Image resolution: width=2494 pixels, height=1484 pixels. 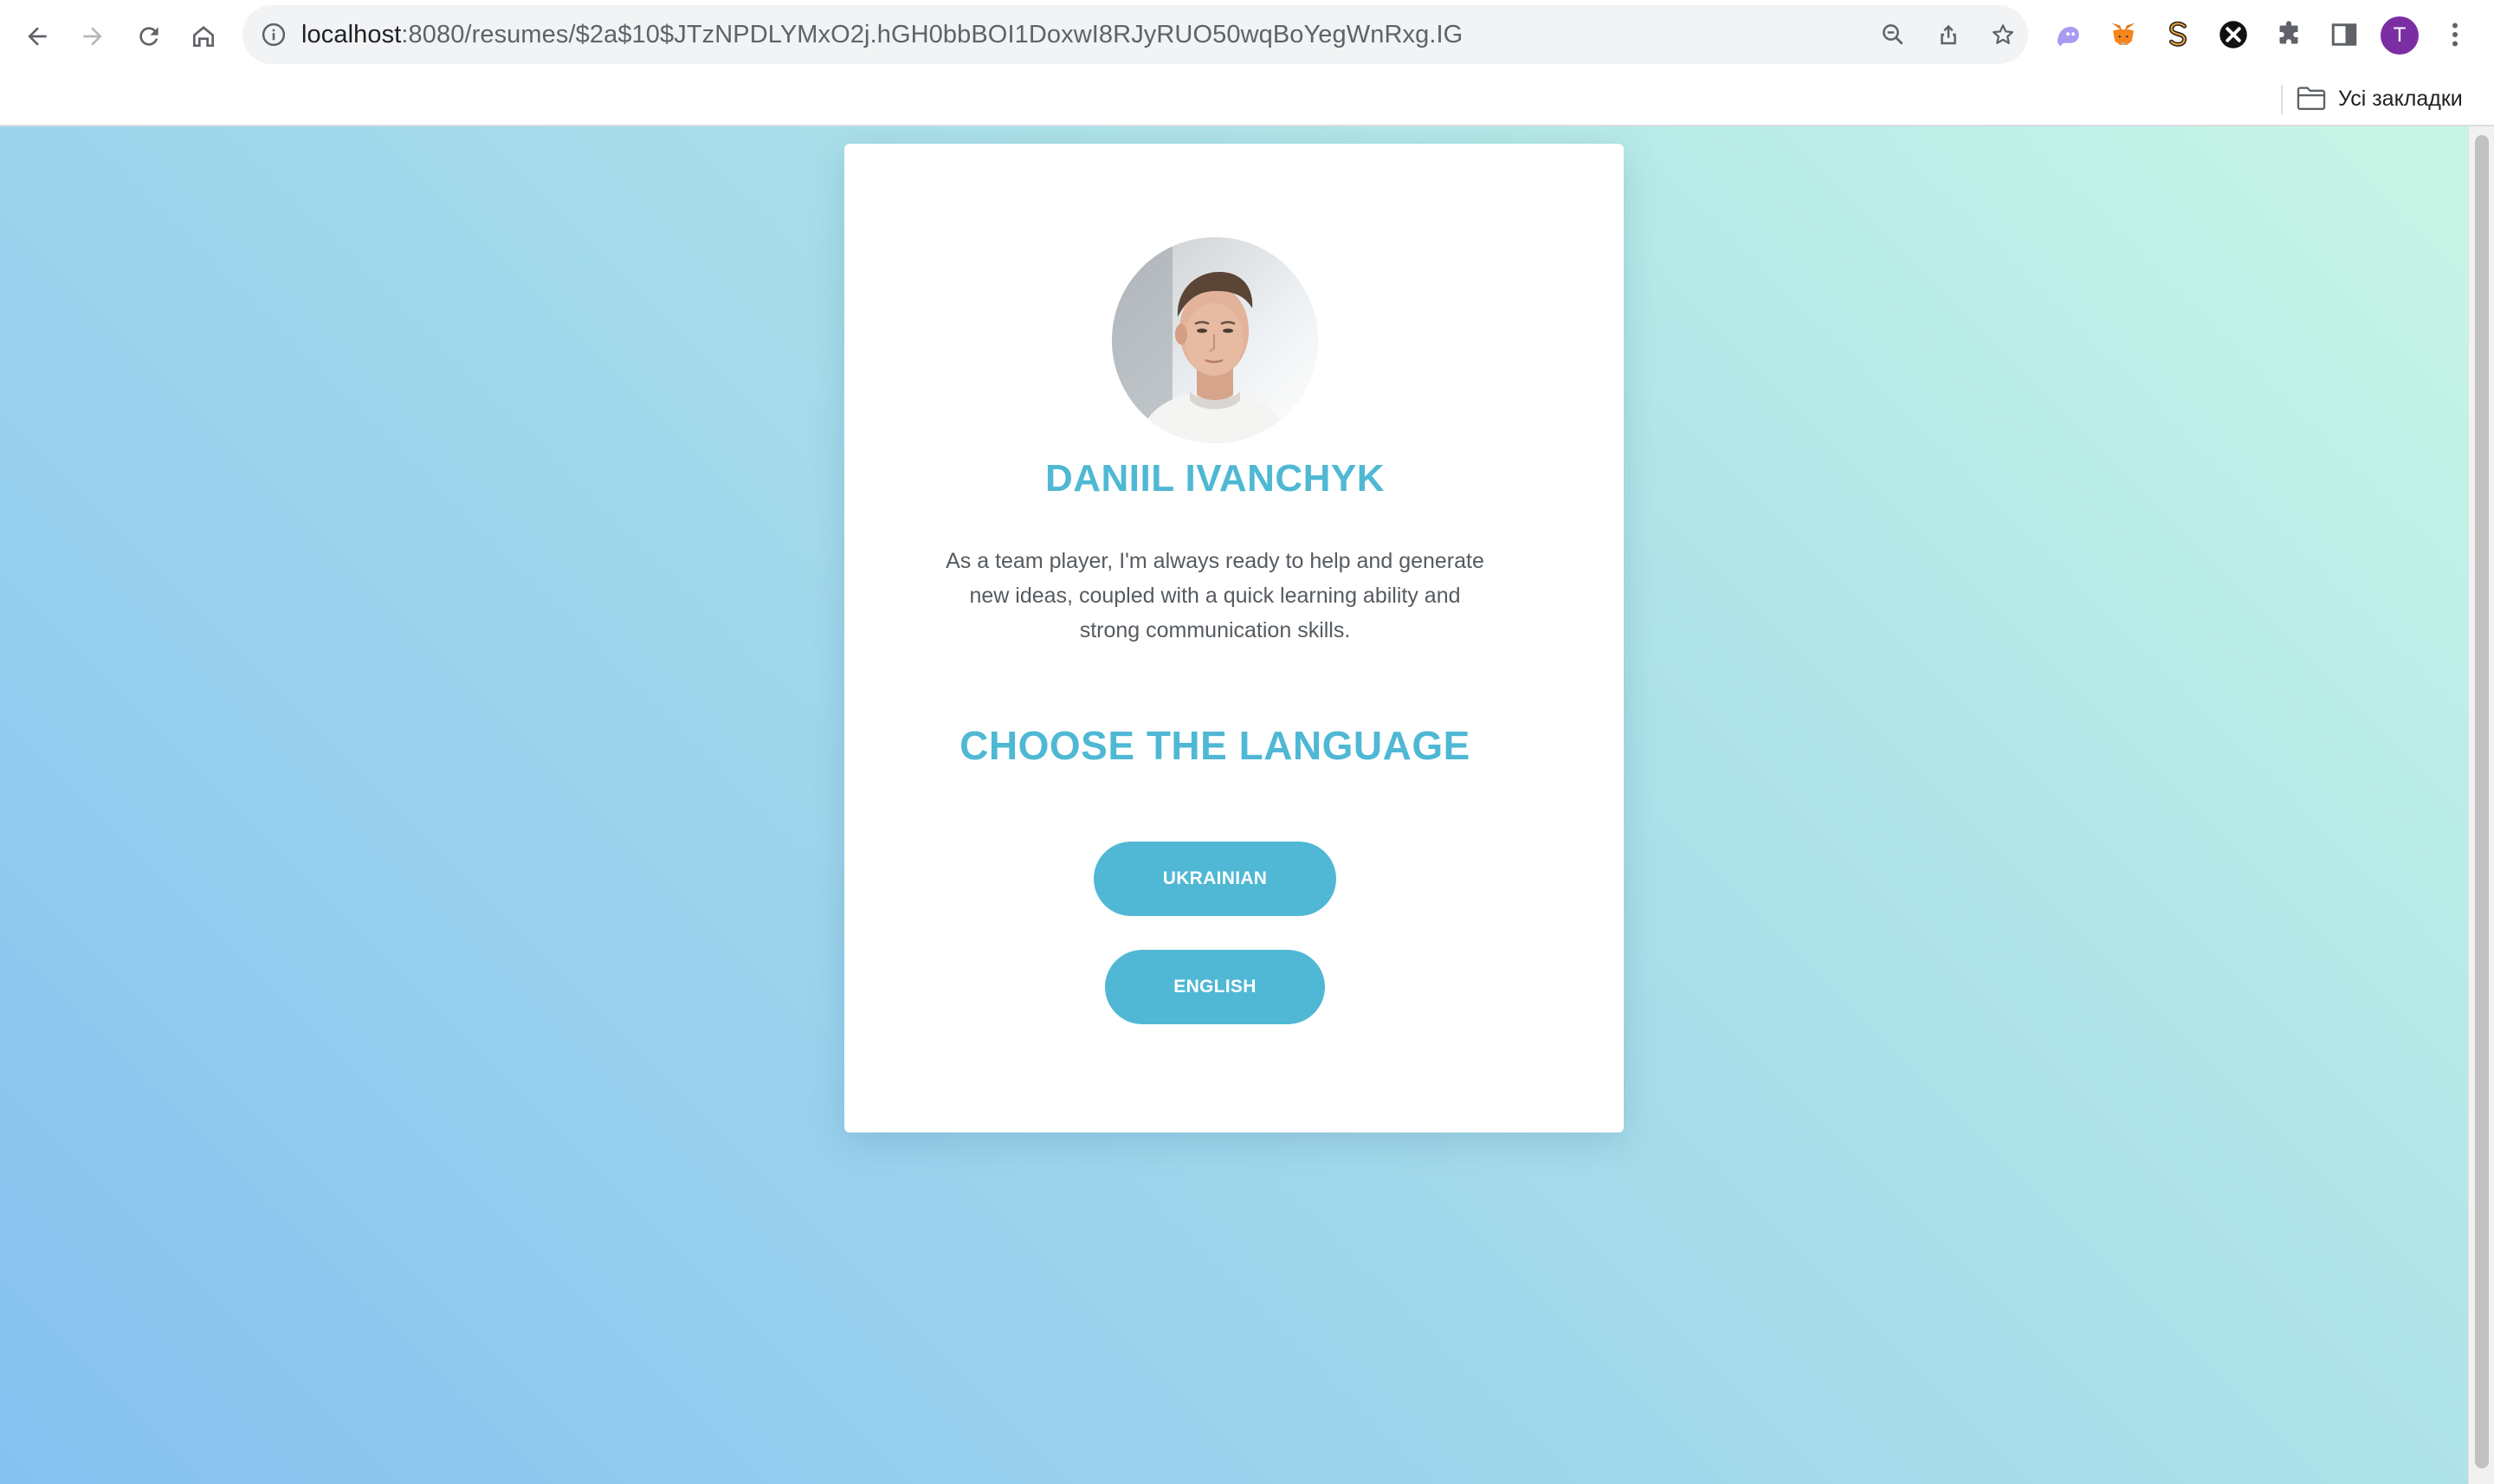 I want to click on extension-x-icon, so click(x=2233, y=35).